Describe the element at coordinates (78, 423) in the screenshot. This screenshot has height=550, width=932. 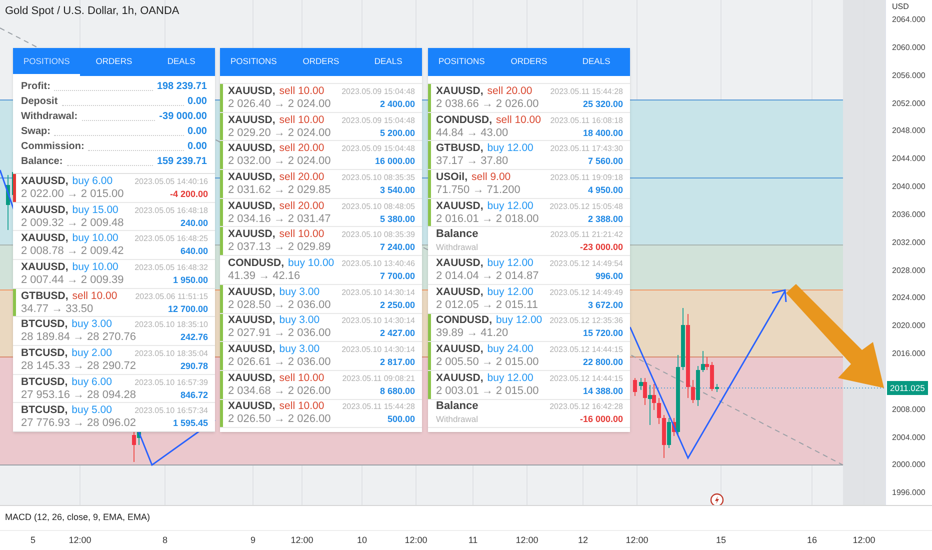
I see `price-change: 27 776.93 → 28 096.02` at that location.